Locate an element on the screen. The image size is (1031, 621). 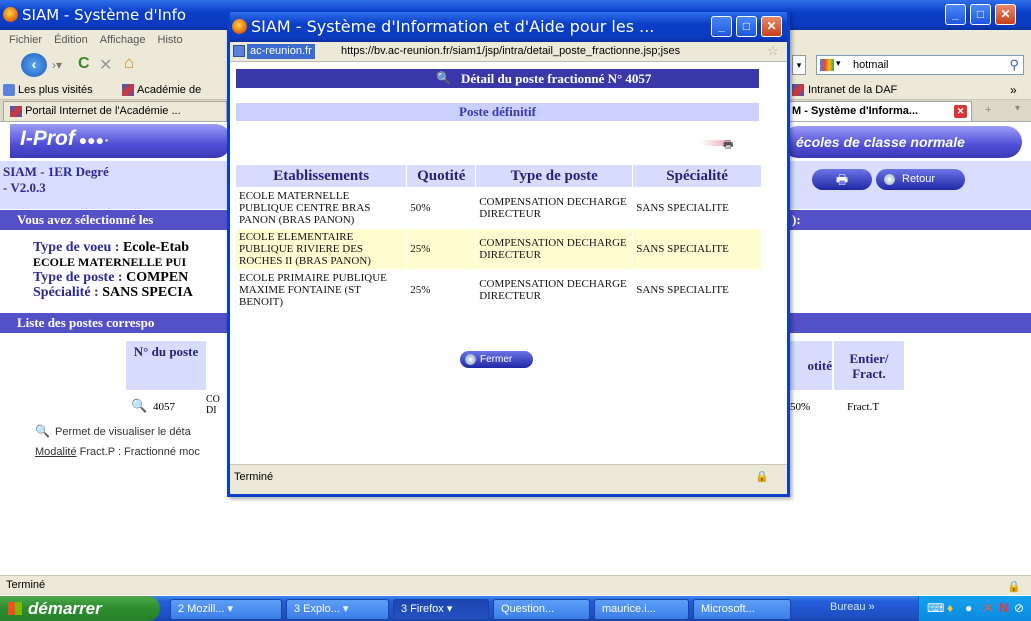
tab-list-icon: ▾ is located at coordinates (1017, 108).